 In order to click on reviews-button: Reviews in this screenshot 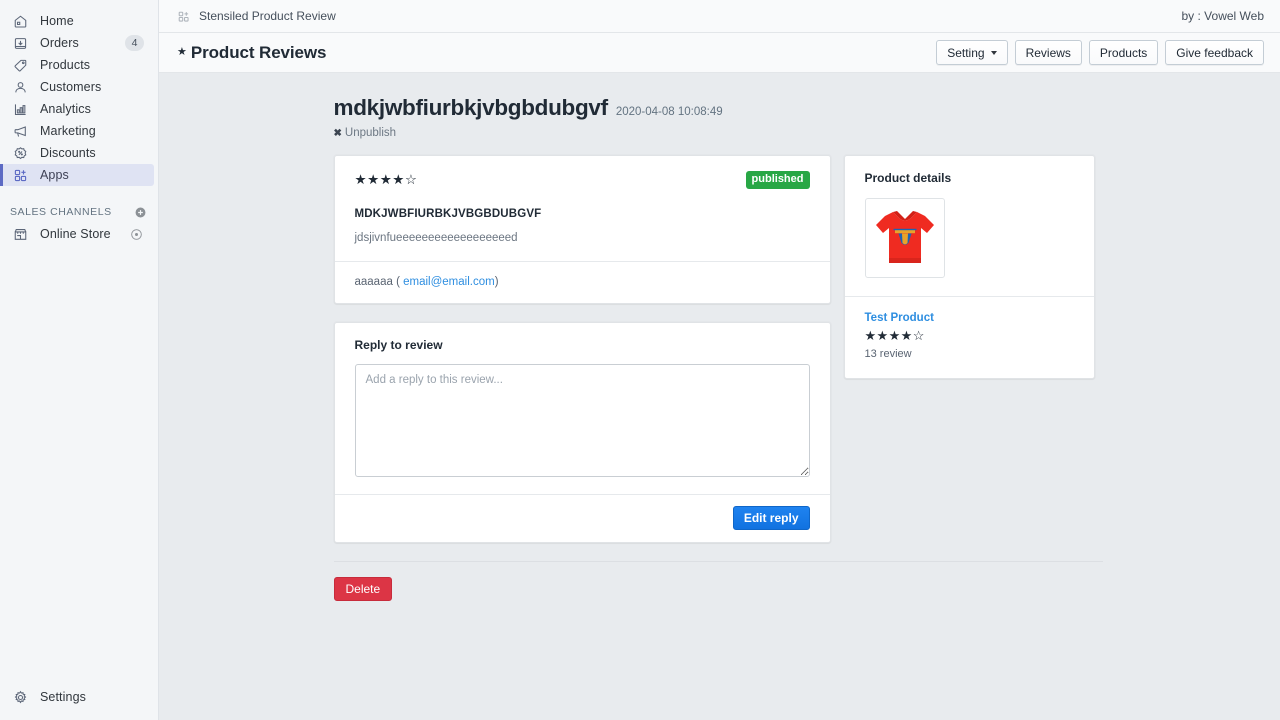, I will do `click(1048, 52)`.